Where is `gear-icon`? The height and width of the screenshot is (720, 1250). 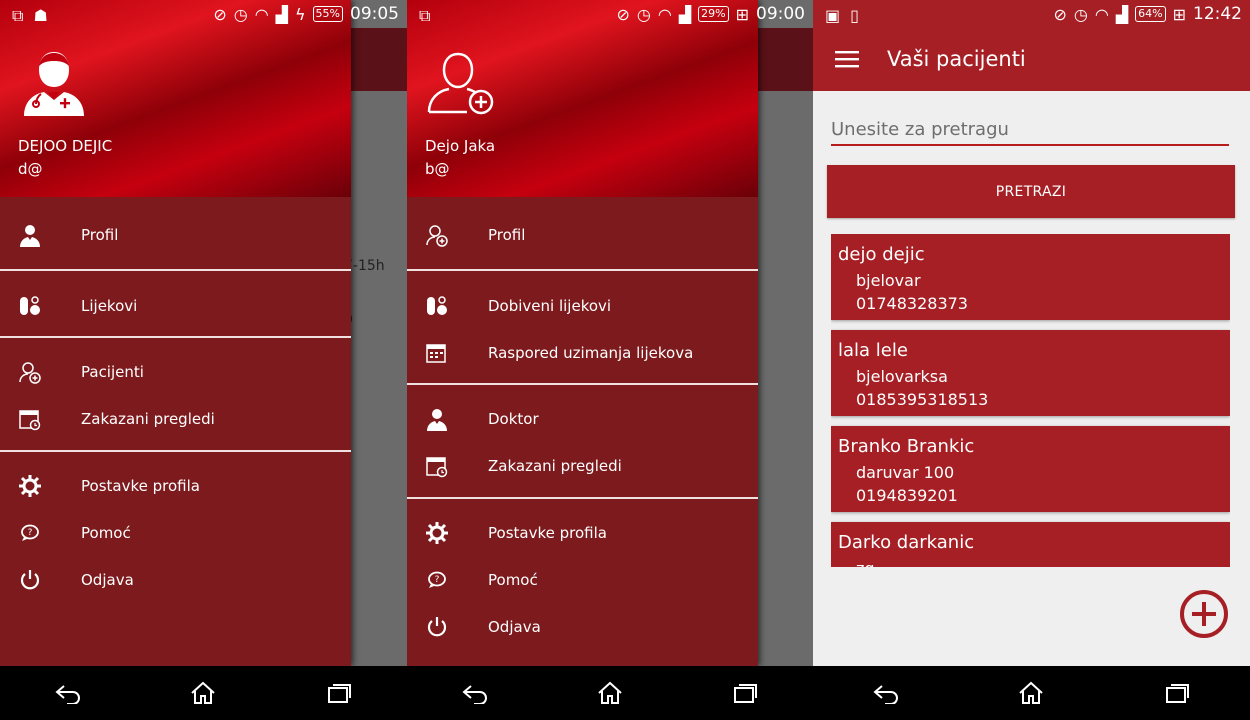
gear-icon is located at coordinates (437, 533).